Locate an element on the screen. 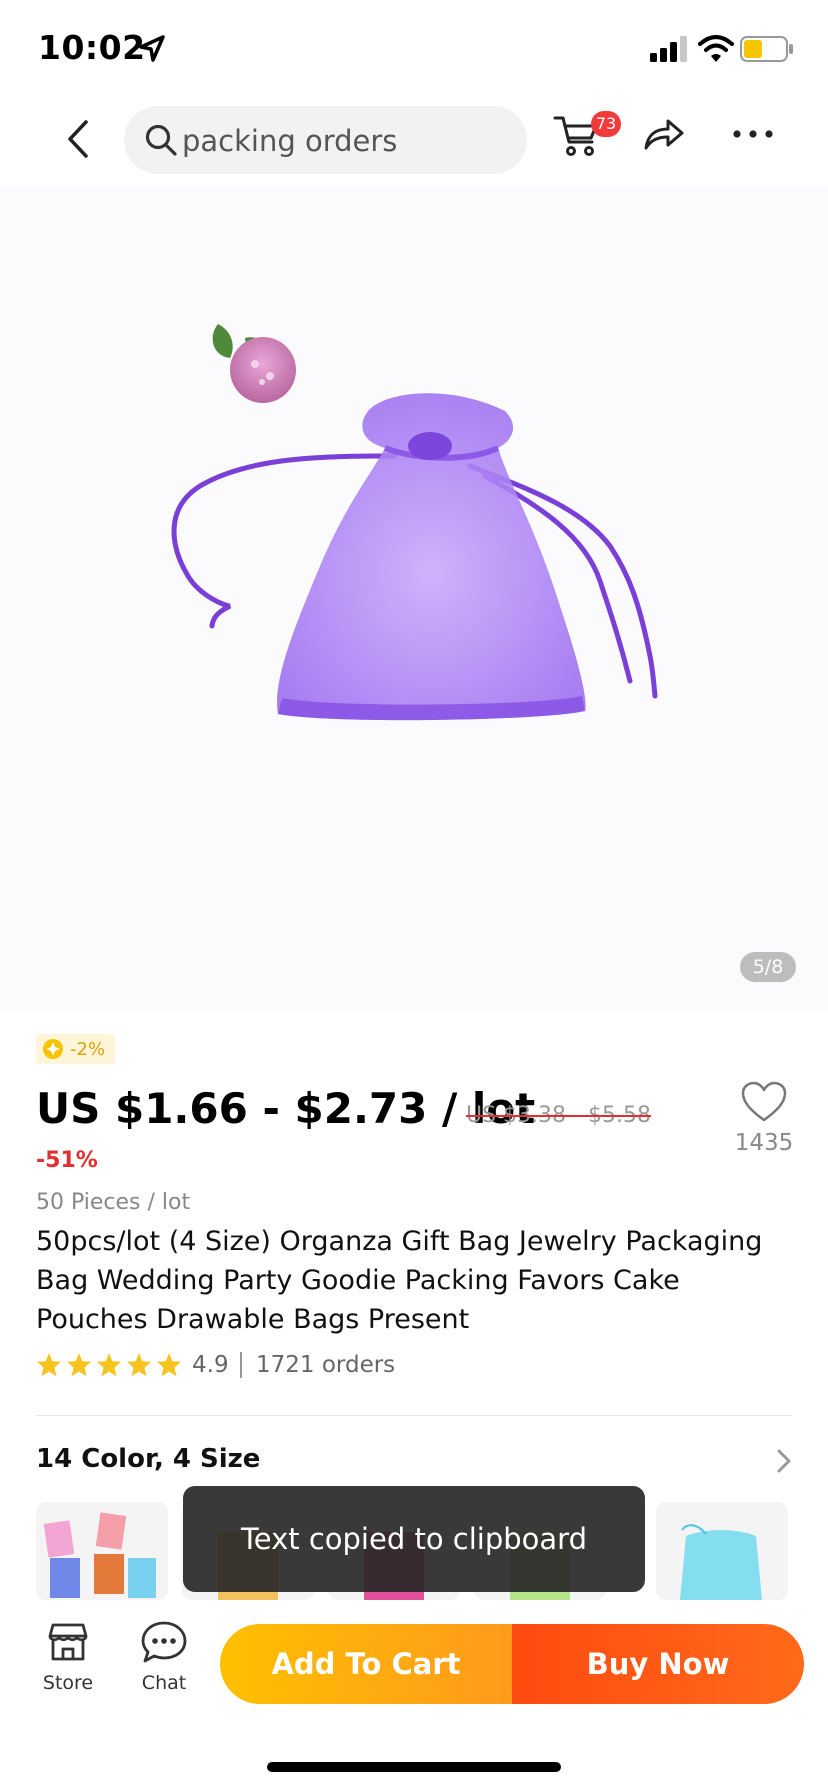 This screenshot has width=828, height=1792. clipboard-toast: Text copied to clipboard is located at coordinates (414, 1539).